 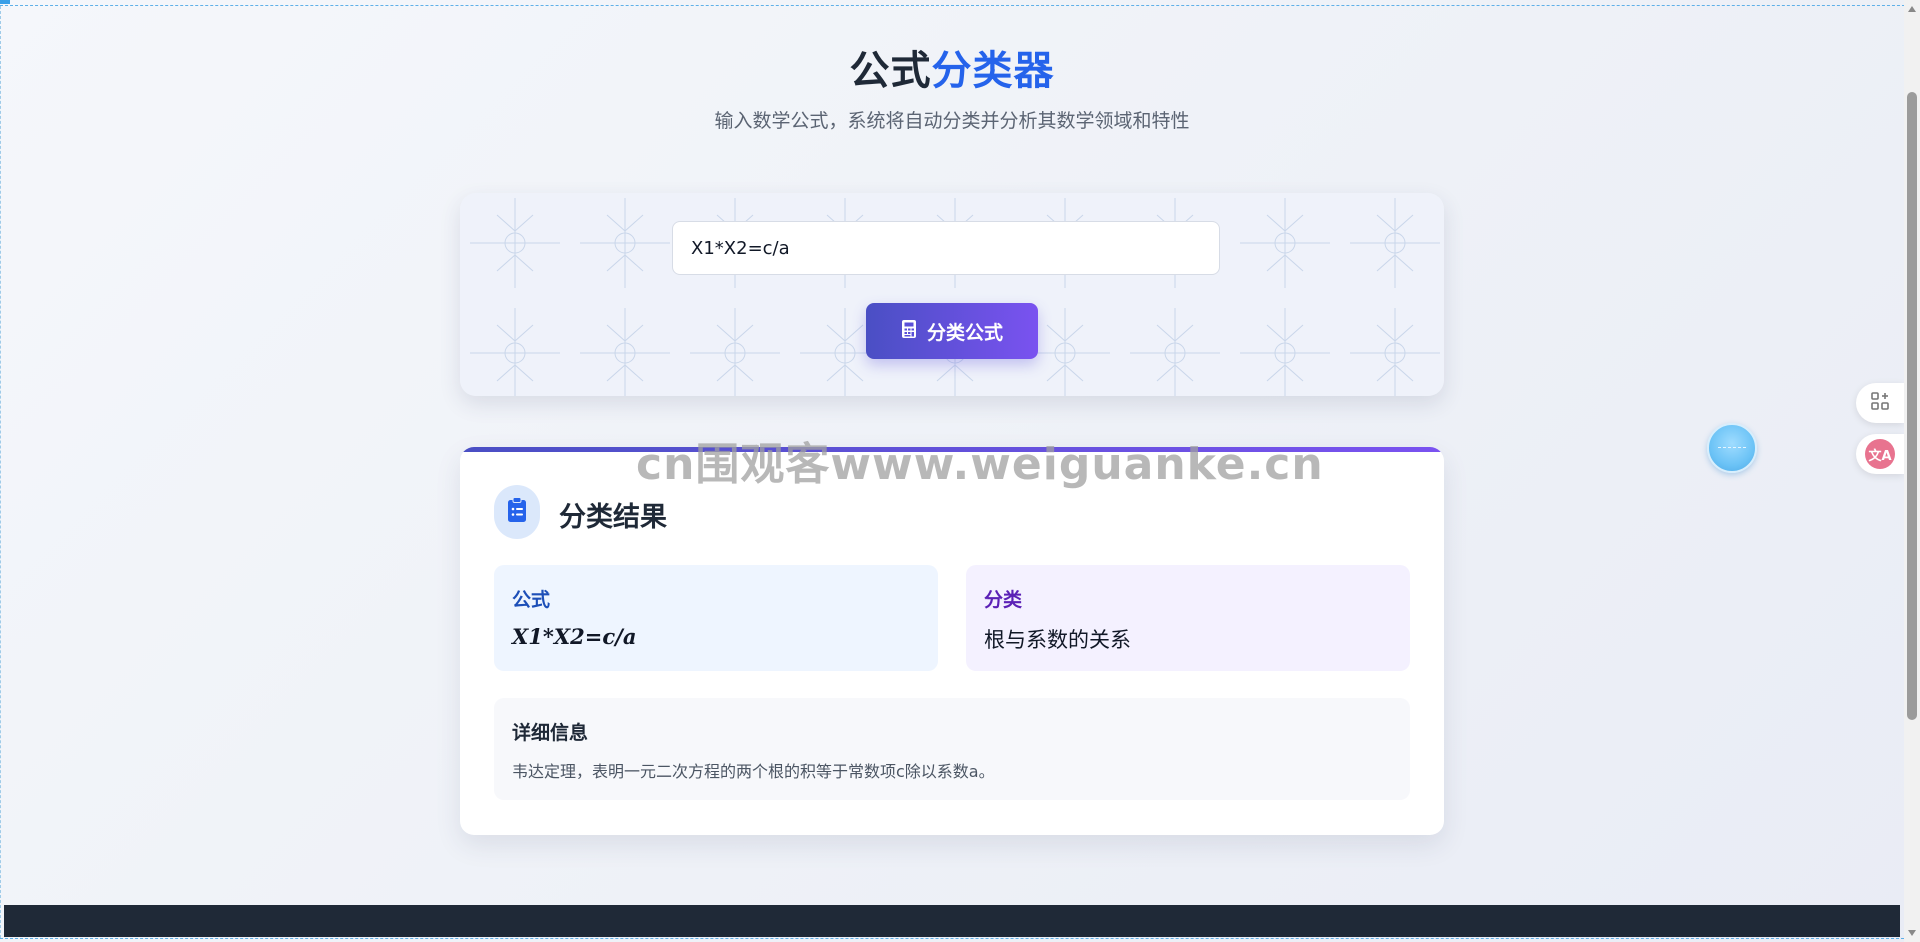 What do you see at coordinates (952, 938) in the screenshot?
I see `bottom-border` at bounding box center [952, 938].